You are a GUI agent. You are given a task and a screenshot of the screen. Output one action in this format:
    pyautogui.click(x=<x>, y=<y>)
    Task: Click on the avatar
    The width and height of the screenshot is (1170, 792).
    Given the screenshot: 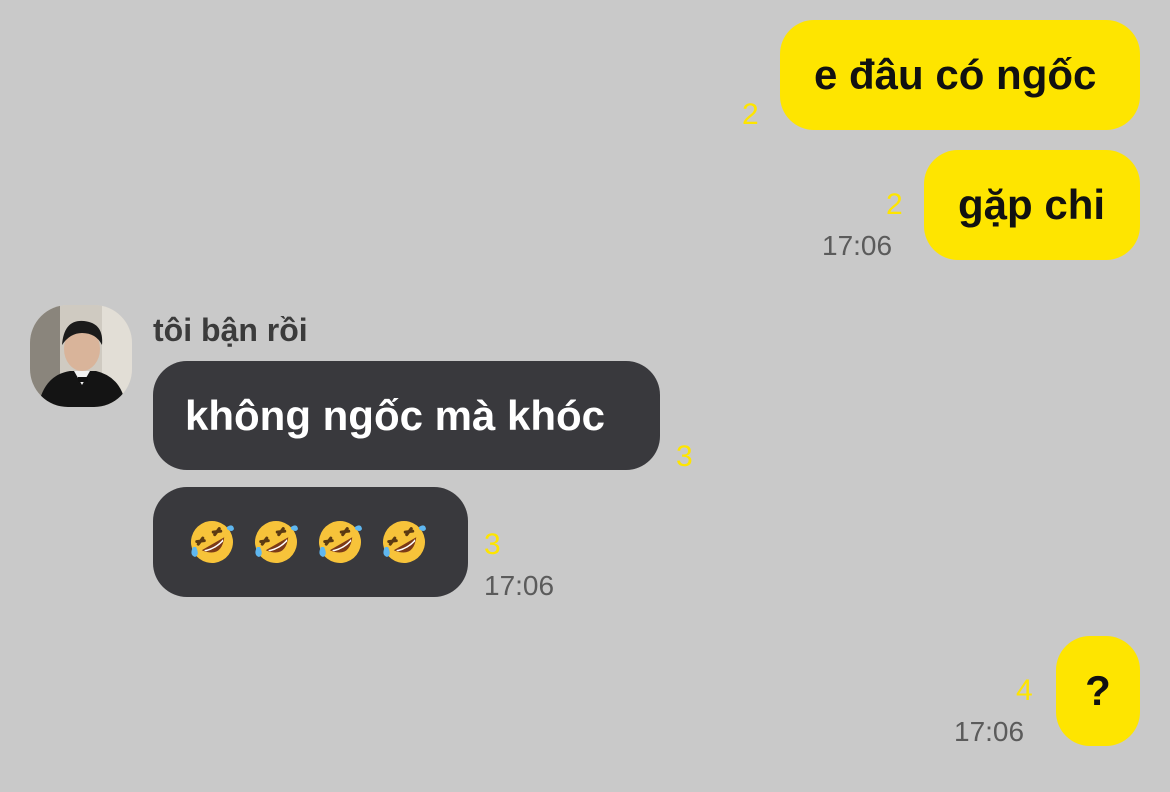 What is the action you would take?
    pyautogui.click(x=81, y=356)
    